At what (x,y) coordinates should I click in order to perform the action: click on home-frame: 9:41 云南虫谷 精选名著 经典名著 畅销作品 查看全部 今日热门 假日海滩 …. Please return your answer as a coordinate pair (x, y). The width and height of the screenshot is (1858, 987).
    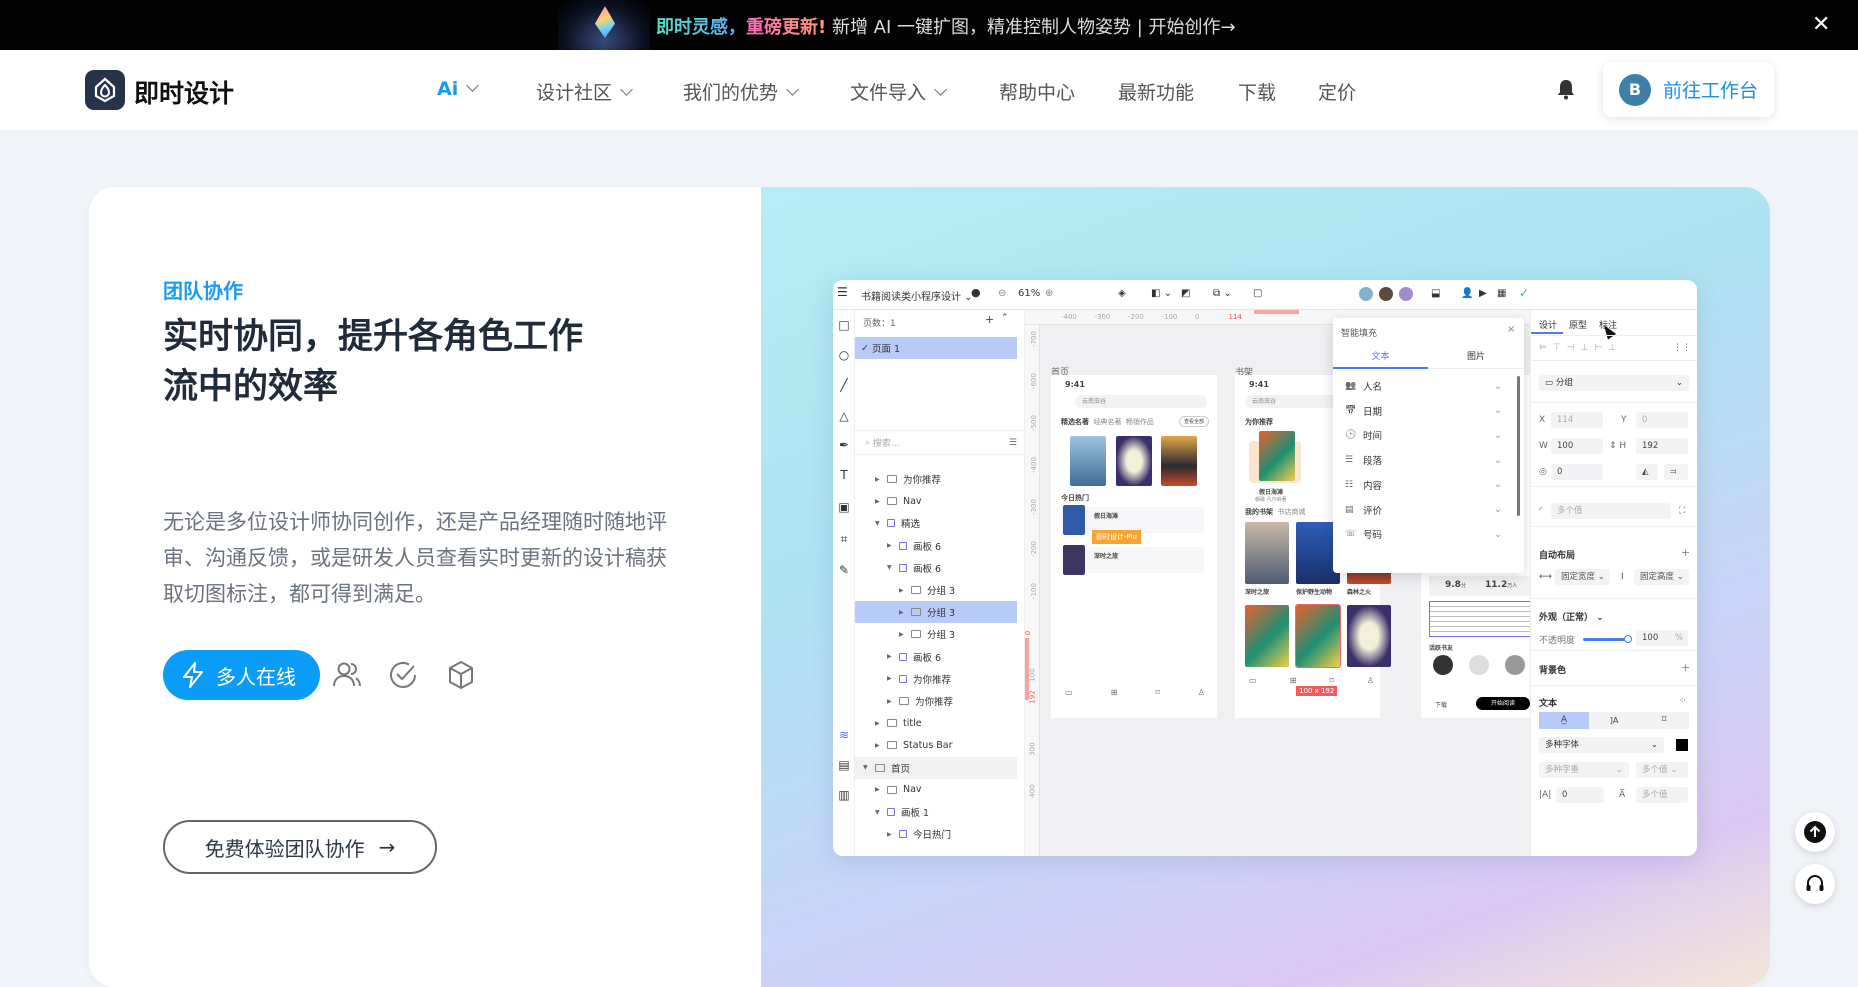
    Looking at the image, I should click on (1134, 546).